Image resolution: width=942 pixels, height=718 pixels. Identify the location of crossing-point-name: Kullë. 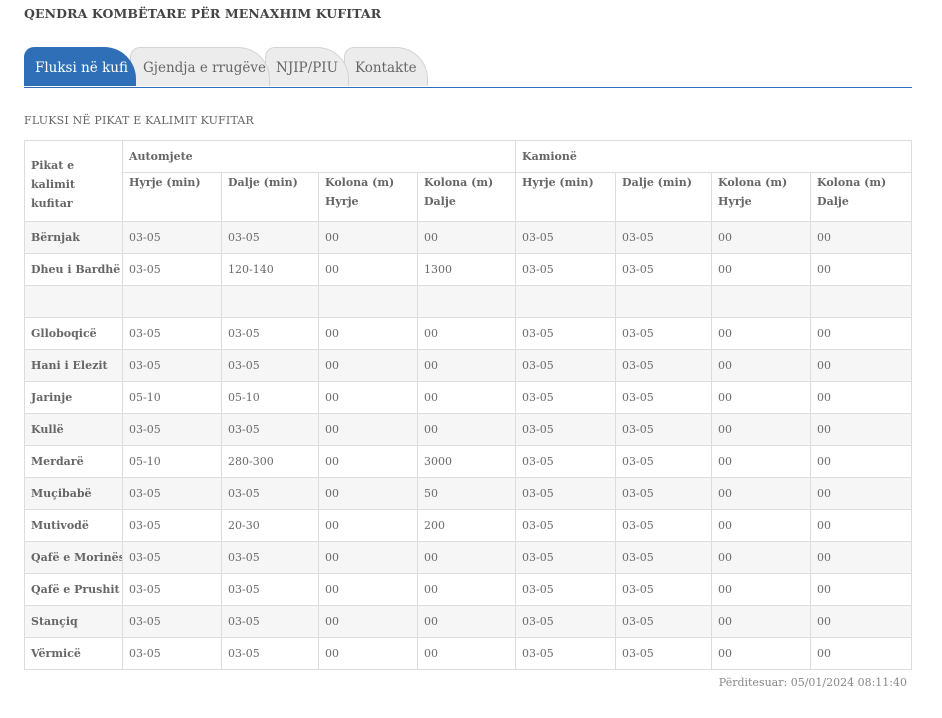
(73, 429).